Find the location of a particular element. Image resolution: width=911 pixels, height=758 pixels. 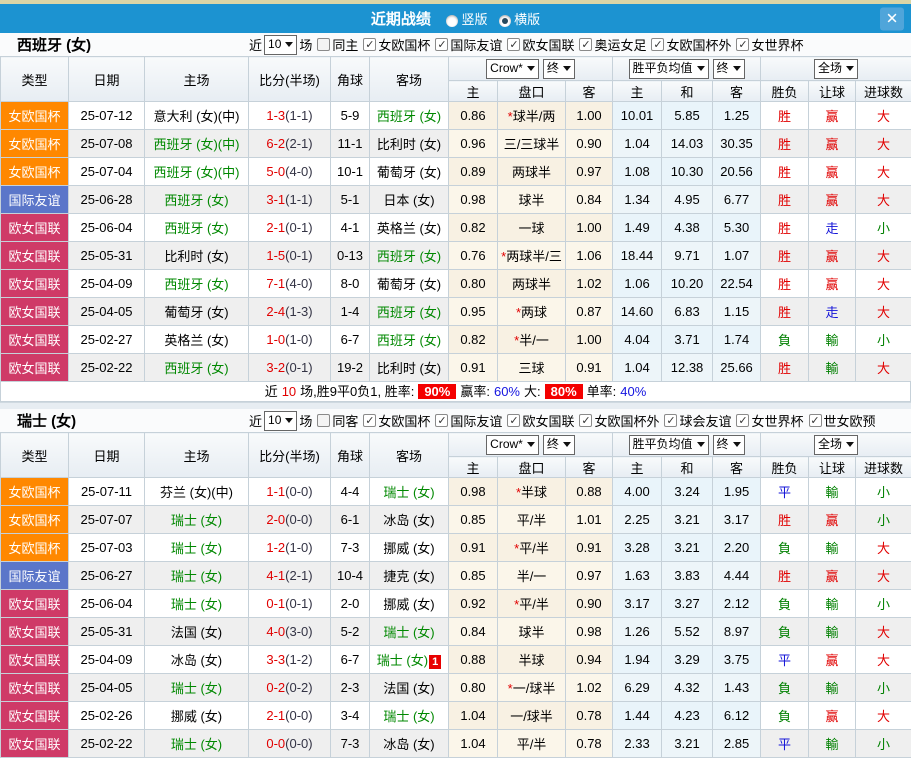

handicap-home-odds: 0.80 is located at coordinates (473, 284).